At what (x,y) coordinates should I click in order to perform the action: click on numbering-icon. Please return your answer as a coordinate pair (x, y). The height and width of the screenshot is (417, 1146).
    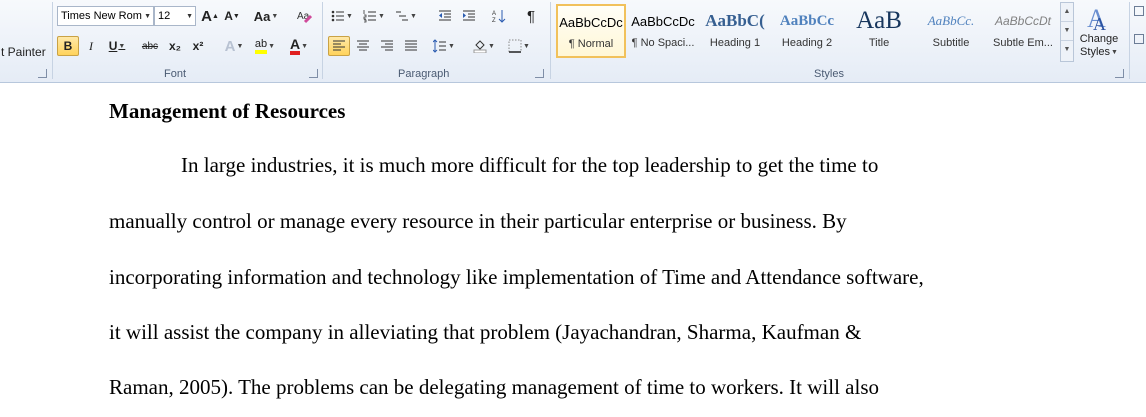
    Looking at the image, I should click on (370, 16).